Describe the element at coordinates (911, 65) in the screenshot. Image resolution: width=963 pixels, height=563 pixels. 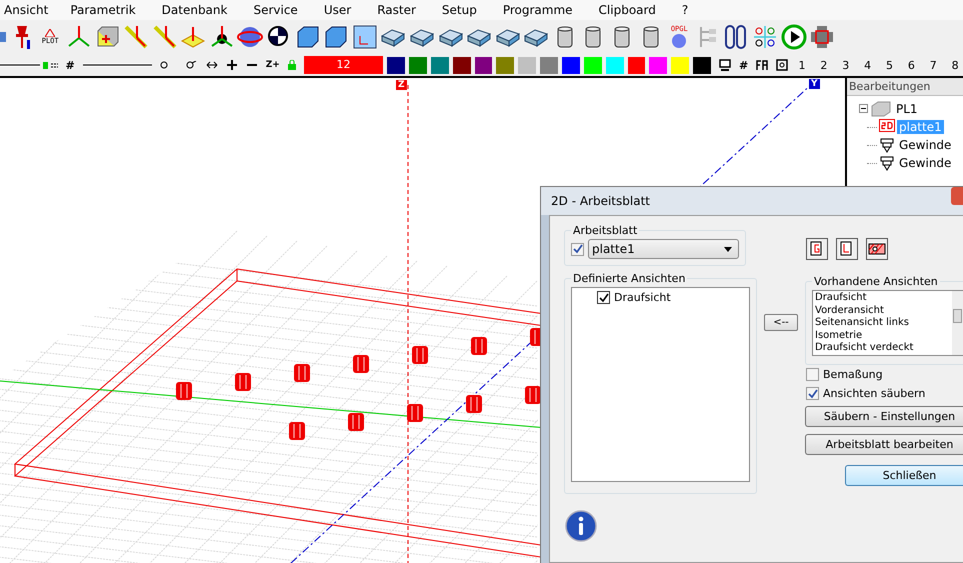
I see `view-number-button: 6` at that location.